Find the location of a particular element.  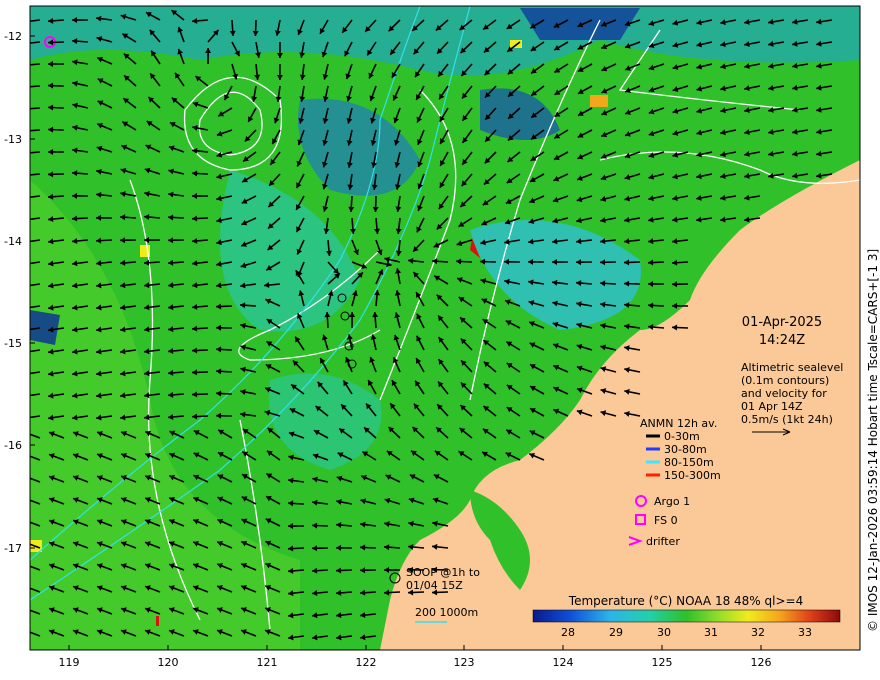

colorbar-tick: 30 is located at coordinates (664, 632).